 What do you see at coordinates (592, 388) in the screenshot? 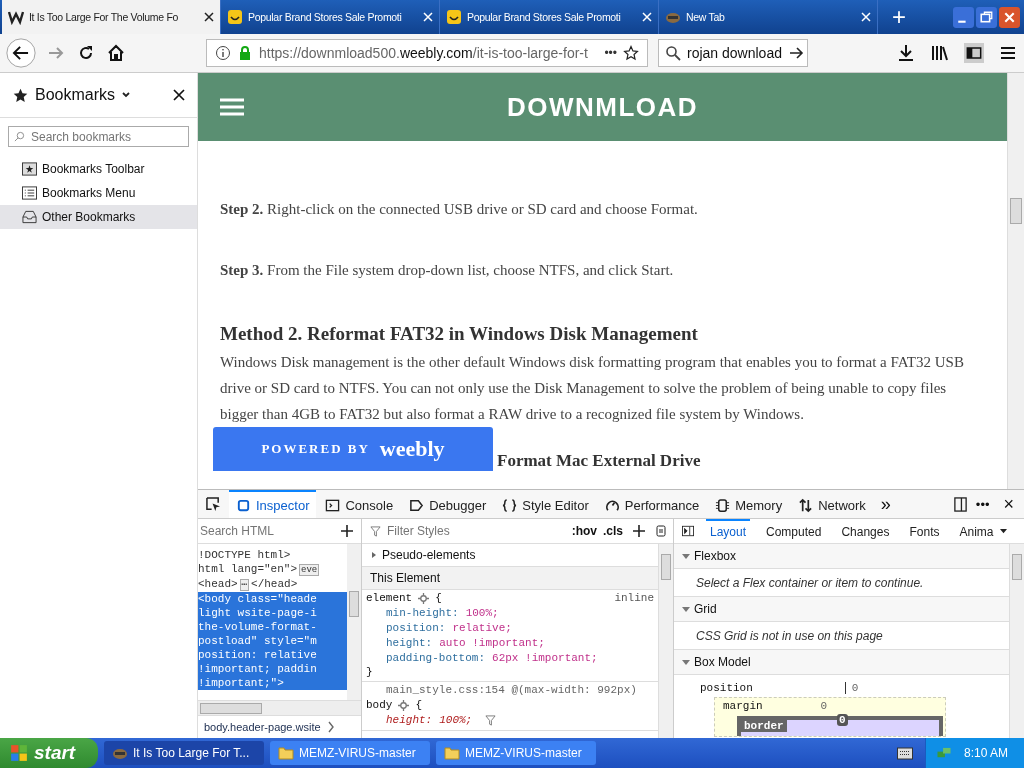
I see `paragraph: Windows Disk management is the other default Windows disk formatting program that enables you to format a FAT32 USB drive or SD card to NTFS. You can not only use the Disk Management to solve the problem of being unable to copy files bigger than 4GB to FAT32 but also format a RAW drive to a recognized file system by Windows.` at bounding box center [592, 388].